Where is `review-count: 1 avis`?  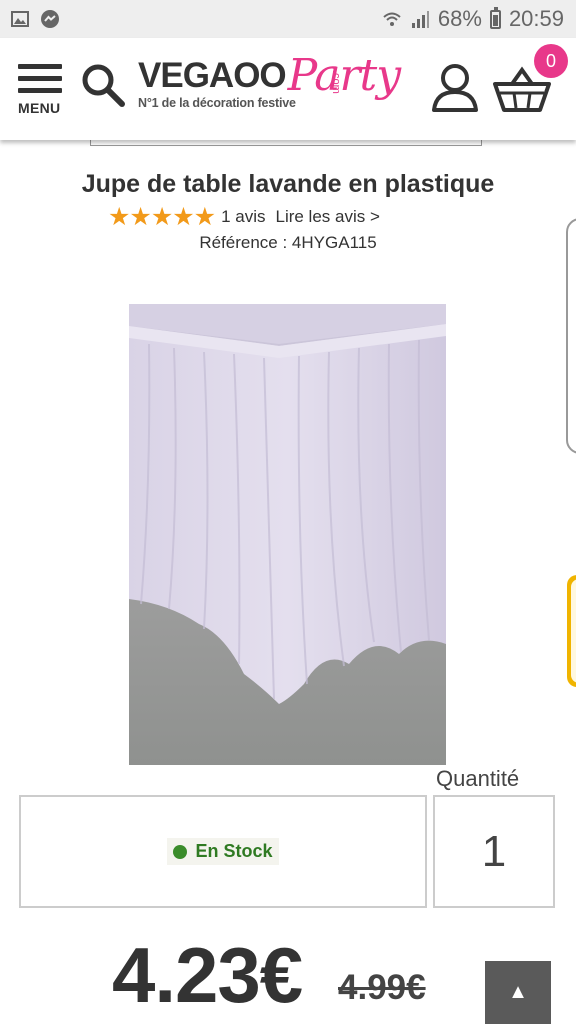
review-count: 1 avis is located at coordinates (243, 216).